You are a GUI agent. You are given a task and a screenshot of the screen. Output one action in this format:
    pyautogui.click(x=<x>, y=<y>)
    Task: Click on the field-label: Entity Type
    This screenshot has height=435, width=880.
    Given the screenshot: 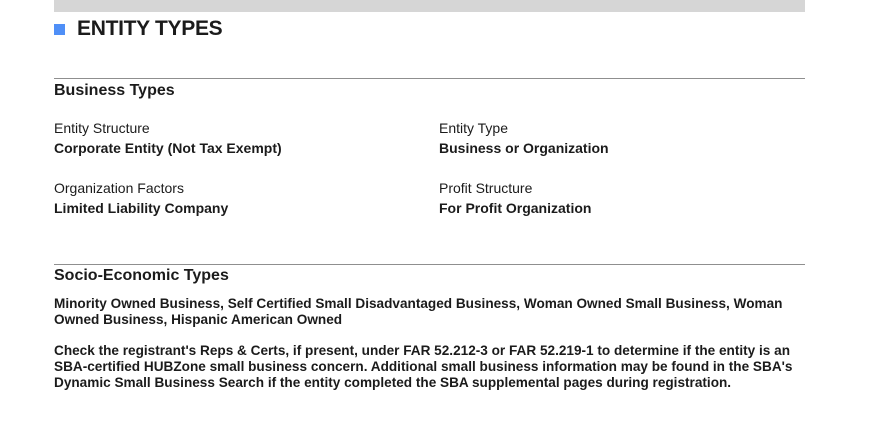 What is the action you would take?
    pyautogui.click(x=474, y=128)
    